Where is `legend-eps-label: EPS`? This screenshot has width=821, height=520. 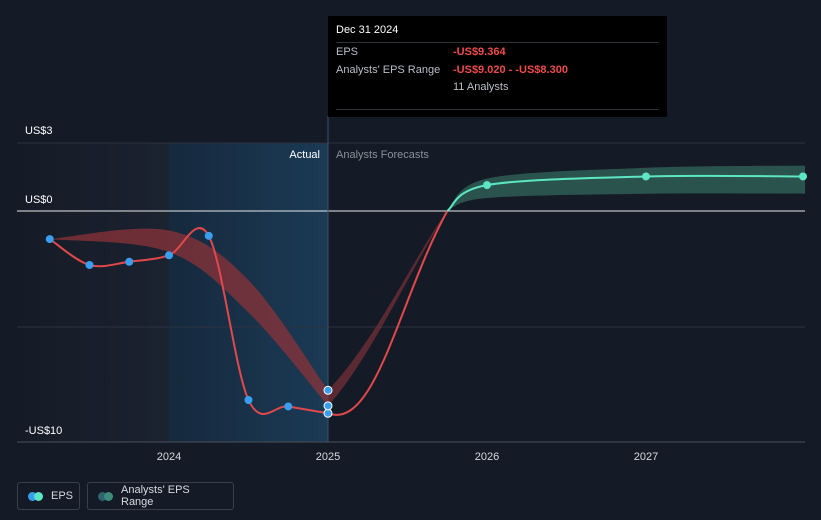
legend-eps-label: EPS is located at coordinates (62, 496).